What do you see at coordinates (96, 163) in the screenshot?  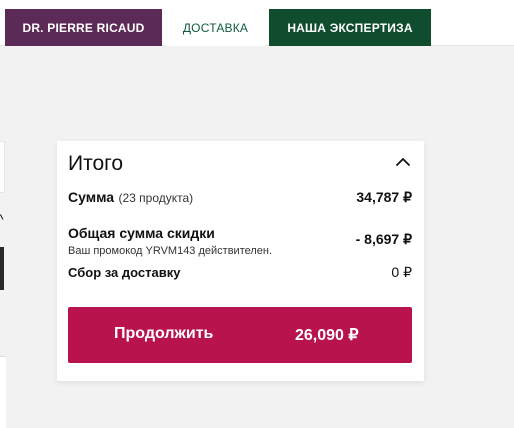 I see `summary-title: Итого` at bounding box center [96, 163].